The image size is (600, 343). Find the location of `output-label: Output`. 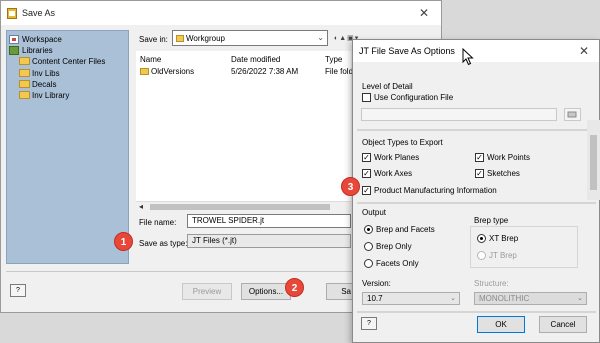

output-label: Output is located at coordinates (374, 212).